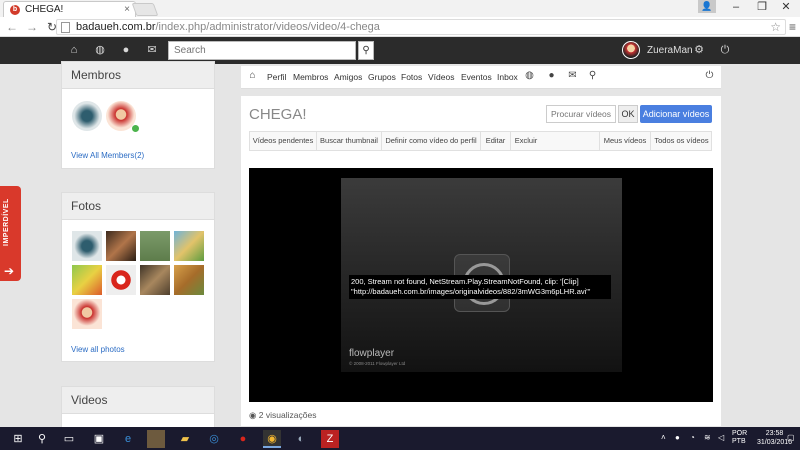 The height and width of the screenshot is (450, 800). Describe the element at coordinates (6, 222) in the screenshot. I see `side-tab-label: IMPERDÍVEL` at that location.